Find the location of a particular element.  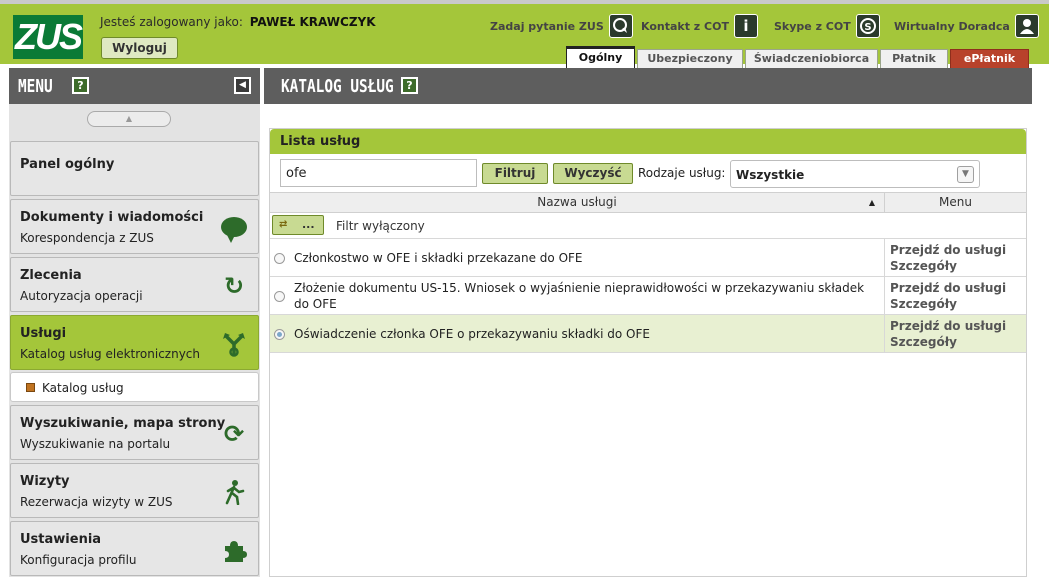

column-header-menu: Menu is located at coordinates (955, 202).